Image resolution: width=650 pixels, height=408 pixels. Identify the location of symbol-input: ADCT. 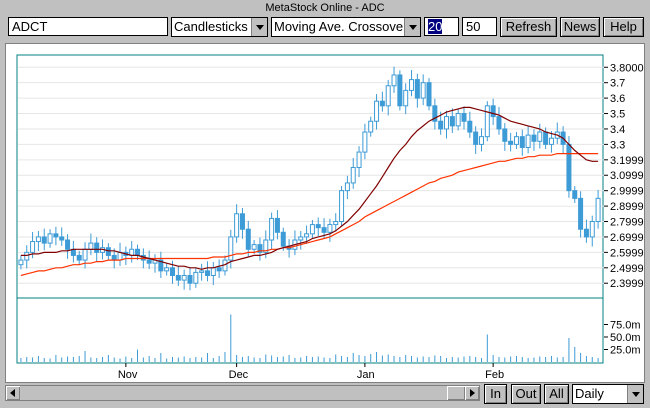
(88, 26).